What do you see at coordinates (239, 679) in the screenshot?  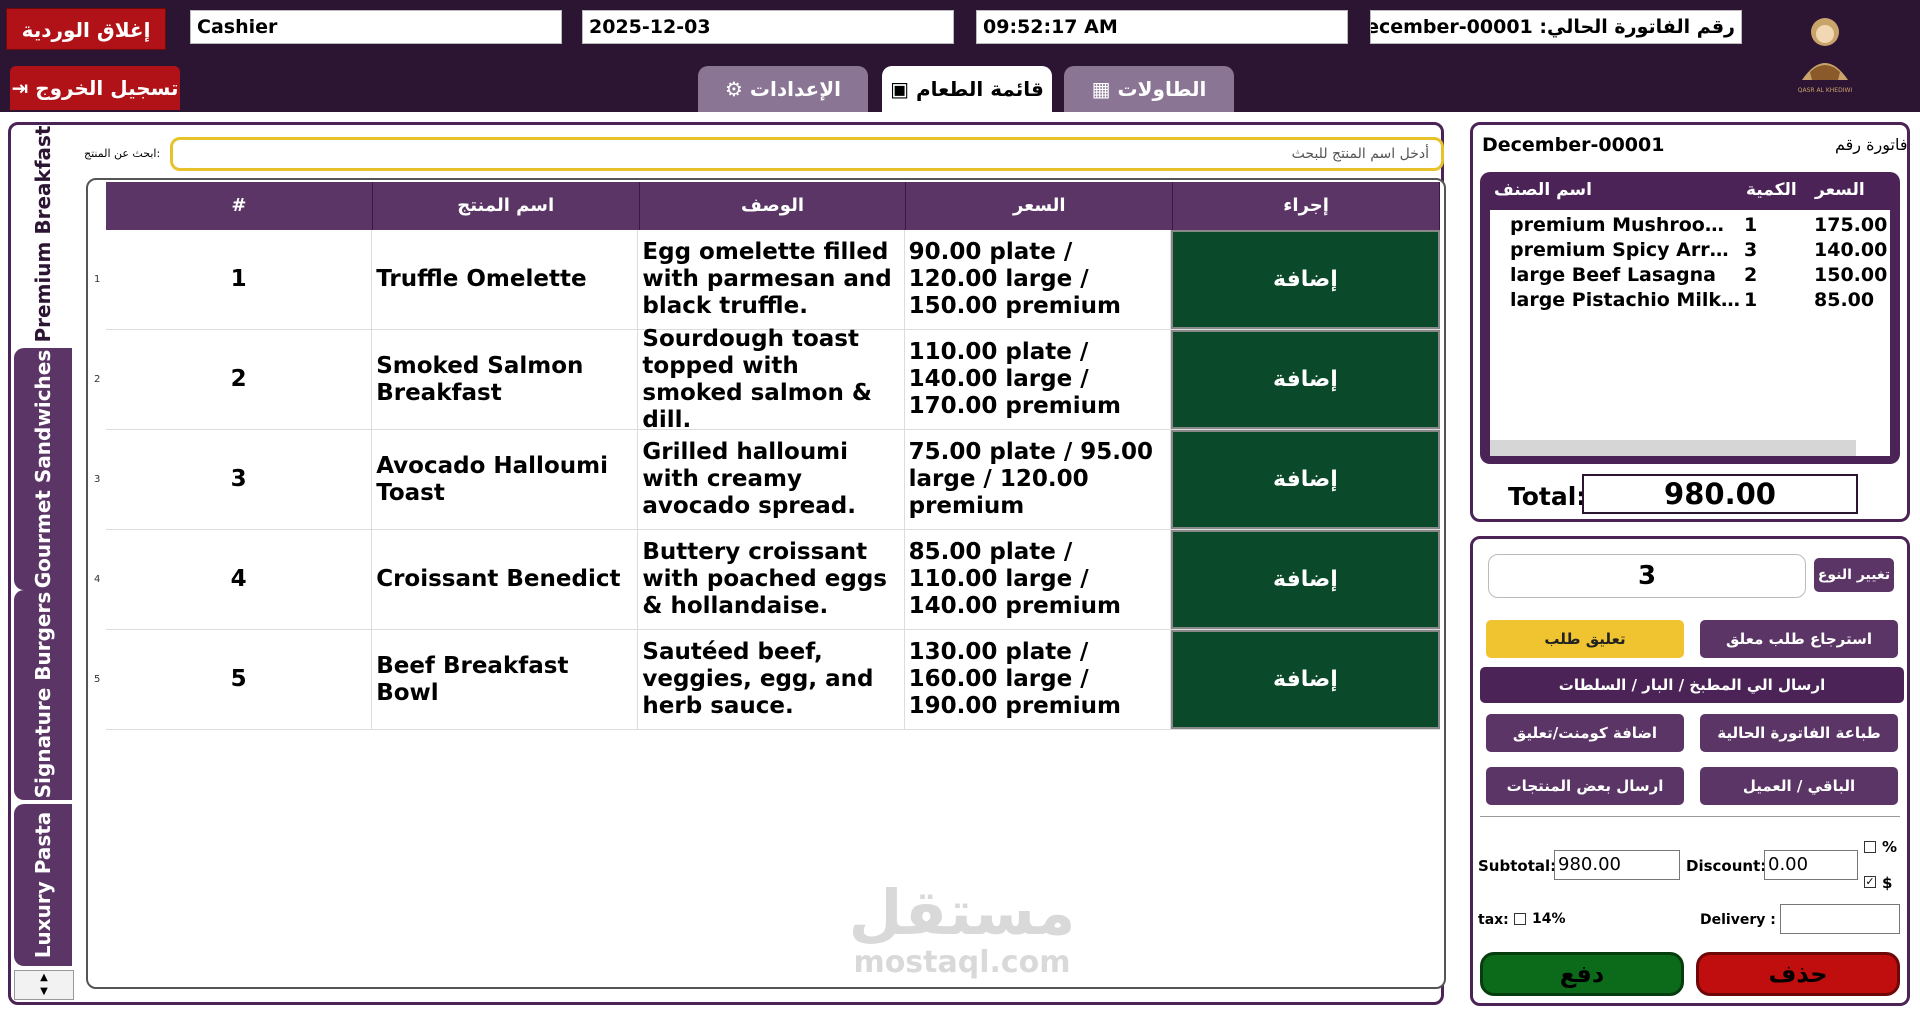 I see `row-number: 5` at bounding box center [239, 679].